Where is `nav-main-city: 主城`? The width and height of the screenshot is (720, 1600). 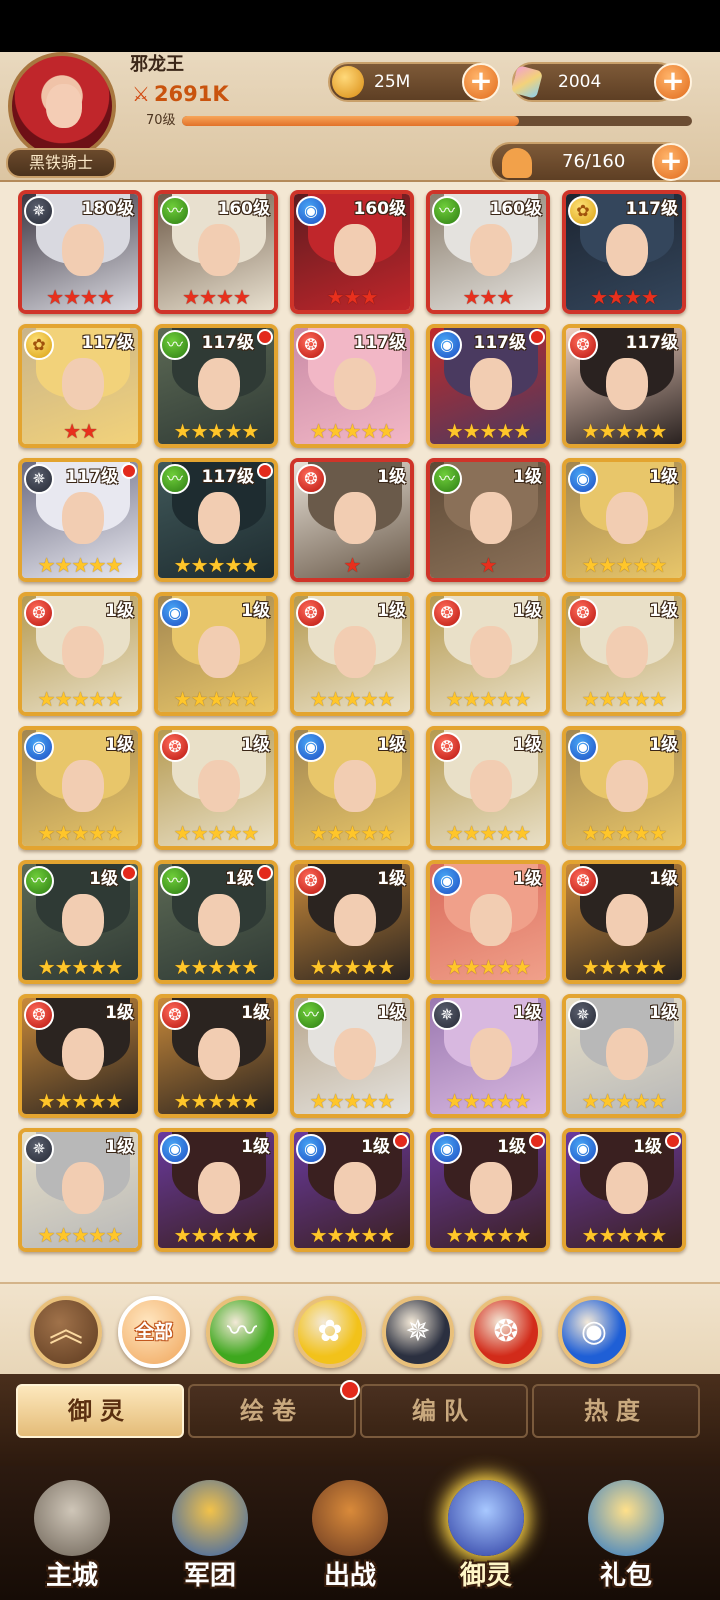
nav-main-city: 主城 is located at coordinates (72, 1533).